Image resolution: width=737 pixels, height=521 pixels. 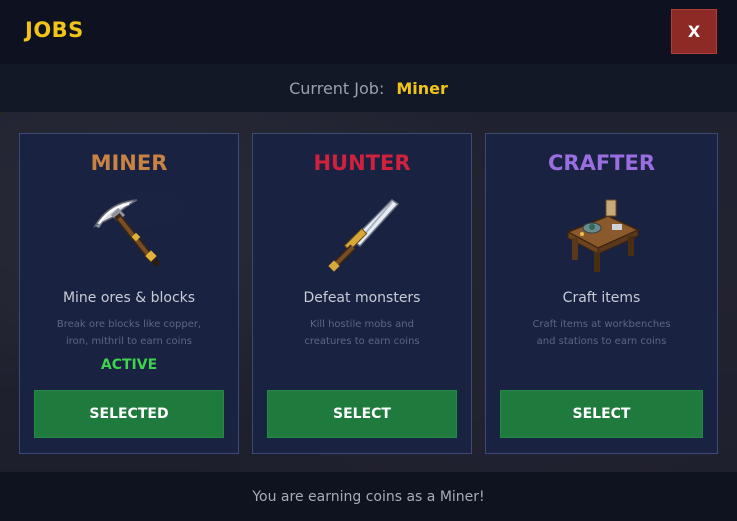 What do you see at coordinates (422, 88) in the screenshot?
I see `current-job-value: Miner` at bounding box center [422, 88].